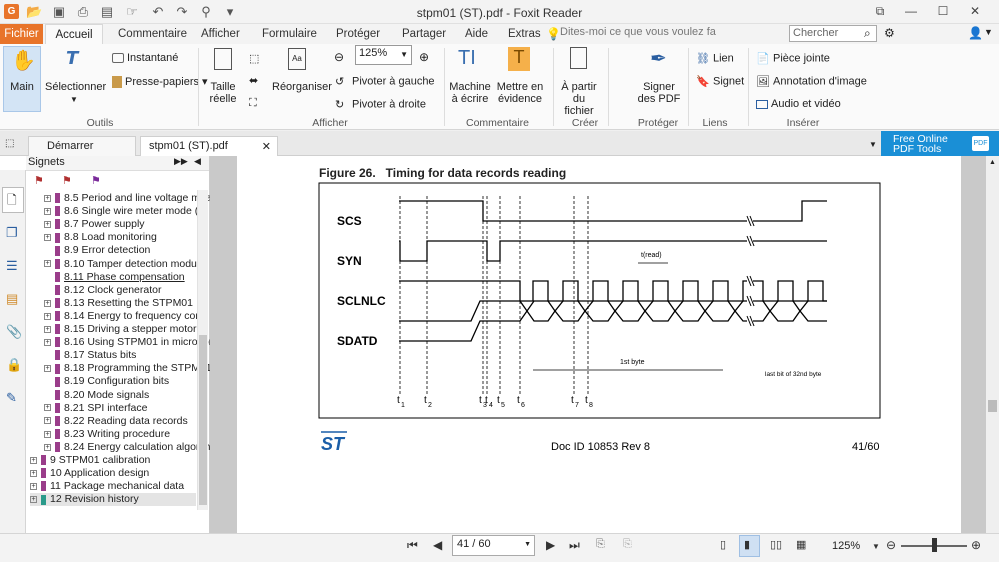 The width and height of the screenshot is (999, 562). I want to click on tabs-dropdown-icon: ▼, so click(873, 144).